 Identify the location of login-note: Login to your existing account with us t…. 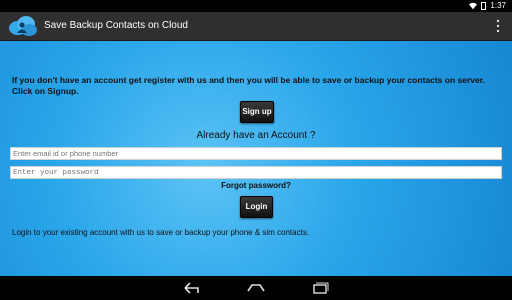
(161, 232).